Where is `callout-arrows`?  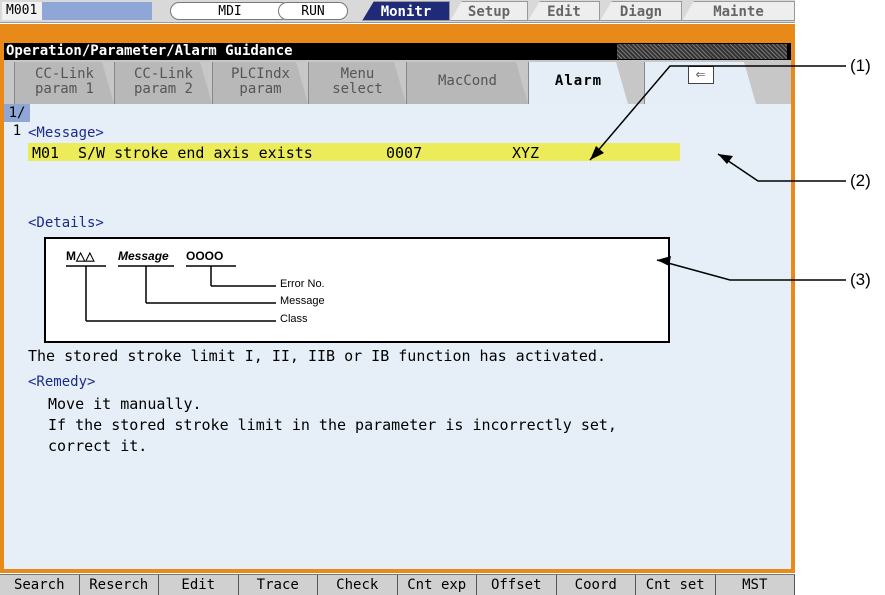 callout-arrows is located at coordinates (717, 173).